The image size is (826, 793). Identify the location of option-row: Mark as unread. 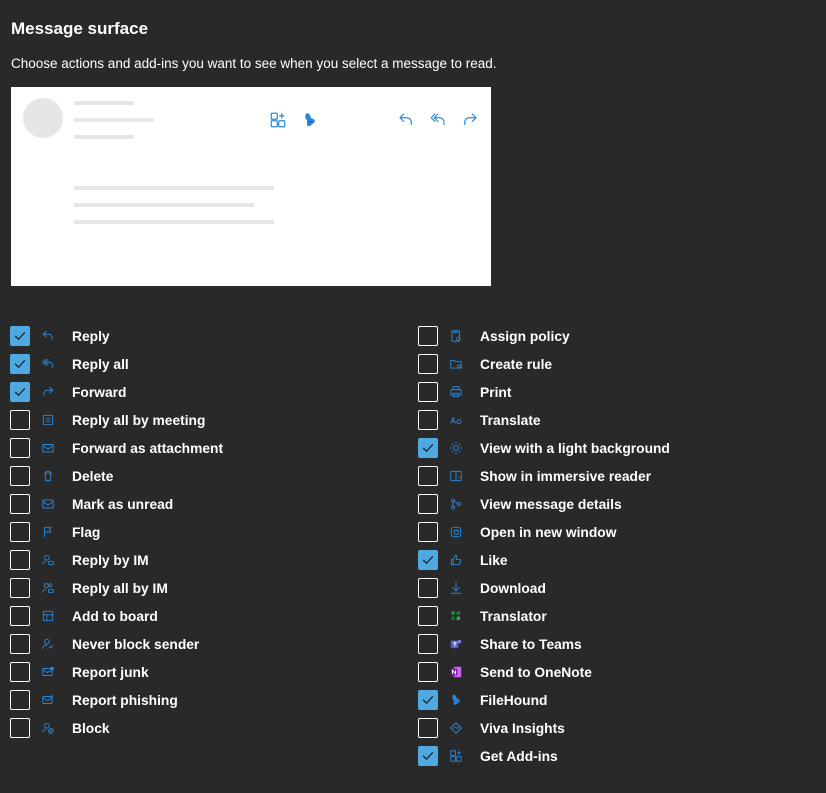
(116, 504).